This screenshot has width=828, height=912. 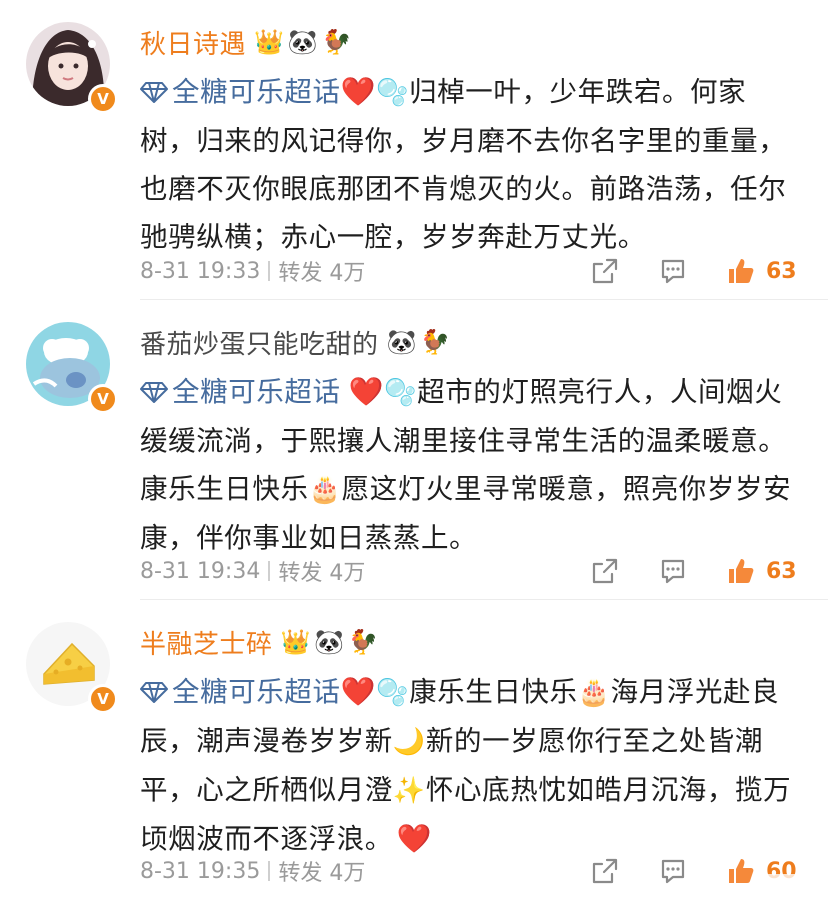 I want to click on username: 秋日诗遇, so click(x=193, y=42).